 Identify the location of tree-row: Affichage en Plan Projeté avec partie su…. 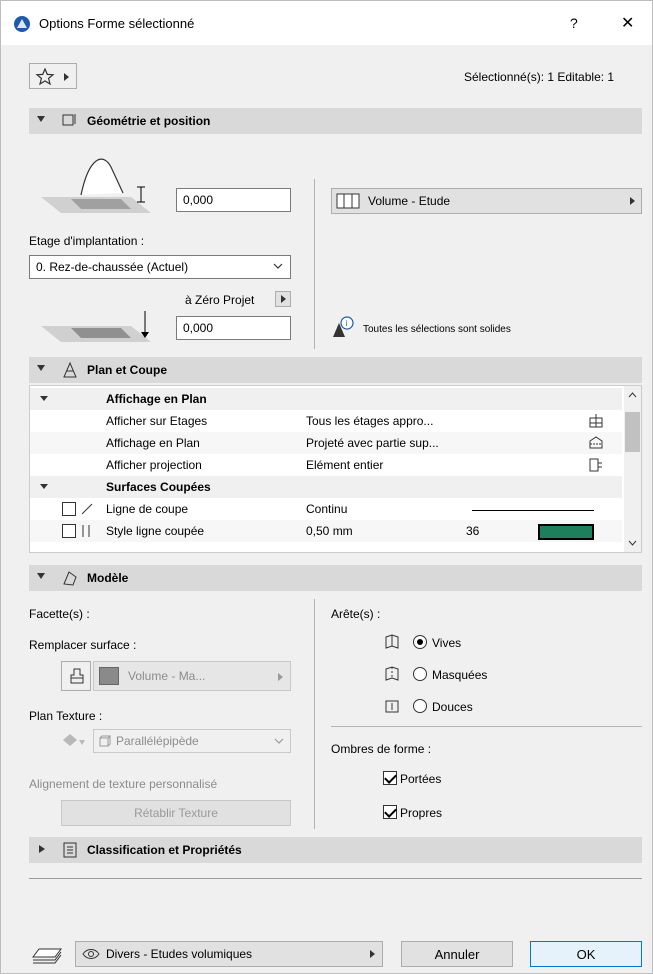
(326, 443).